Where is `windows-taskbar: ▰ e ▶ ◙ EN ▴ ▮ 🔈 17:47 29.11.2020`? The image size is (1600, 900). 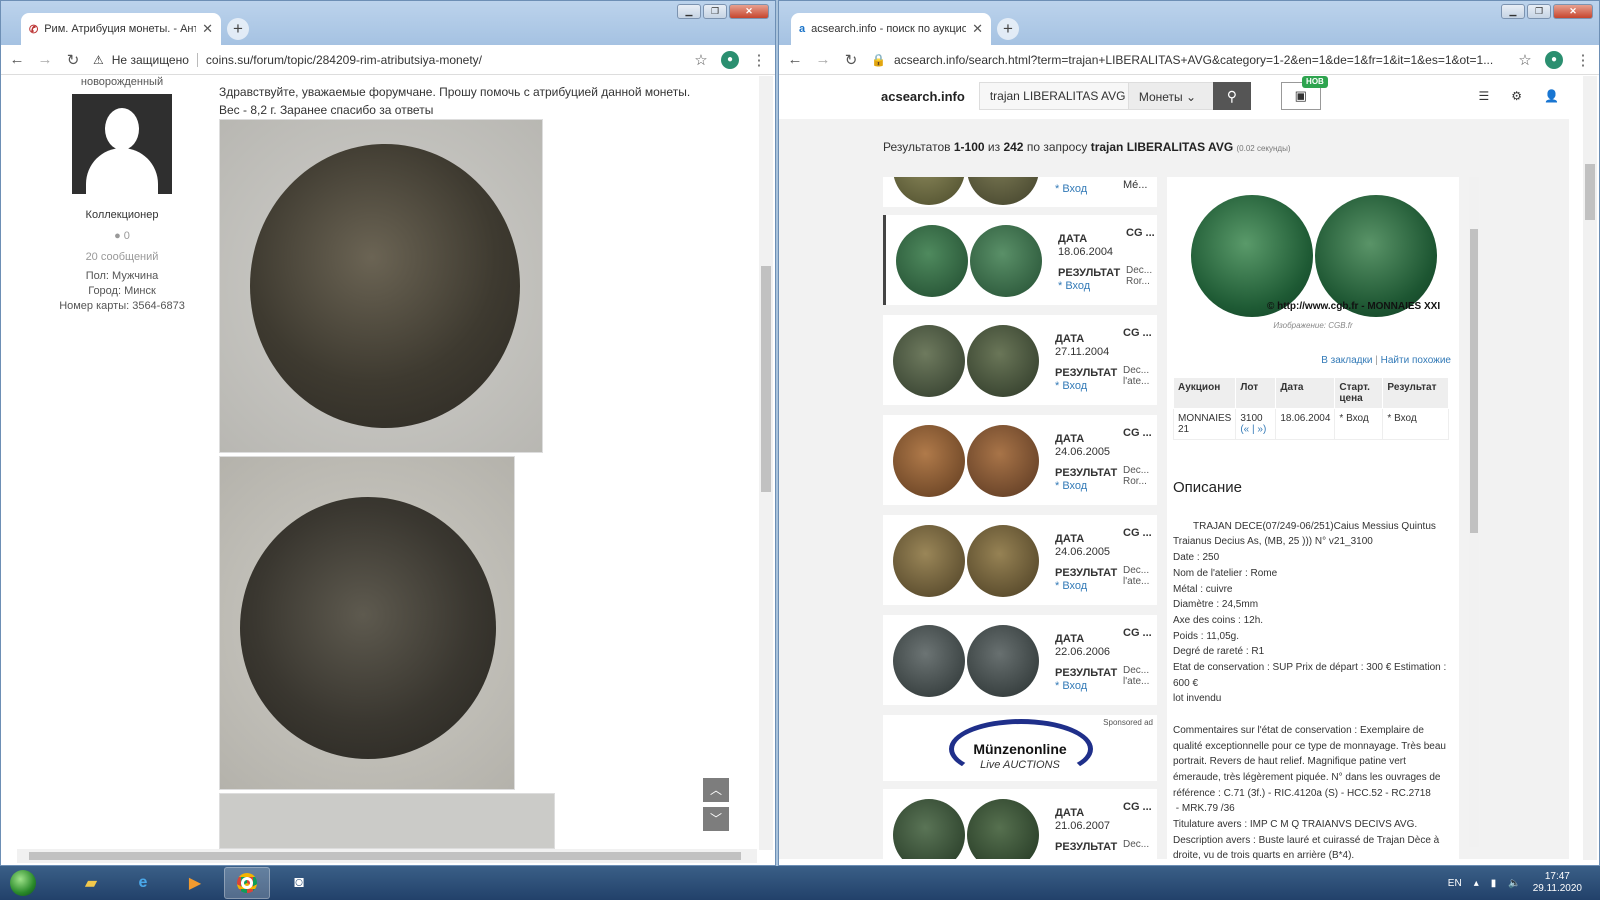
windows-taskbar: ▰ e ▶ ◙ EN ▴ ▮ 🔈 17:47 29.11.2020 is located at coordinates (800, 883).